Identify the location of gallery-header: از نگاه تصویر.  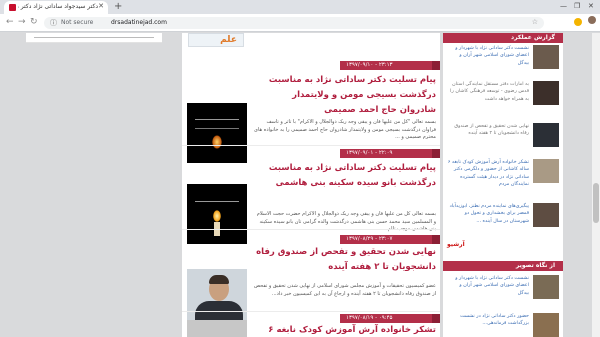
(503, 266).